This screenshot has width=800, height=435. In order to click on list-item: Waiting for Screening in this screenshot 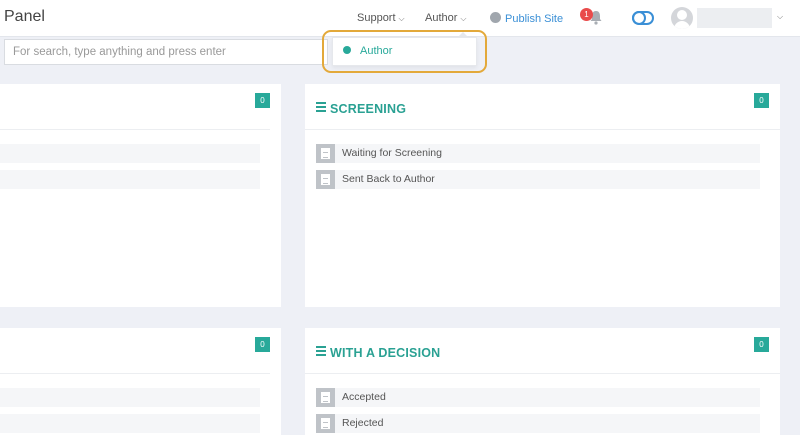, I will do `click(538, 153)`.